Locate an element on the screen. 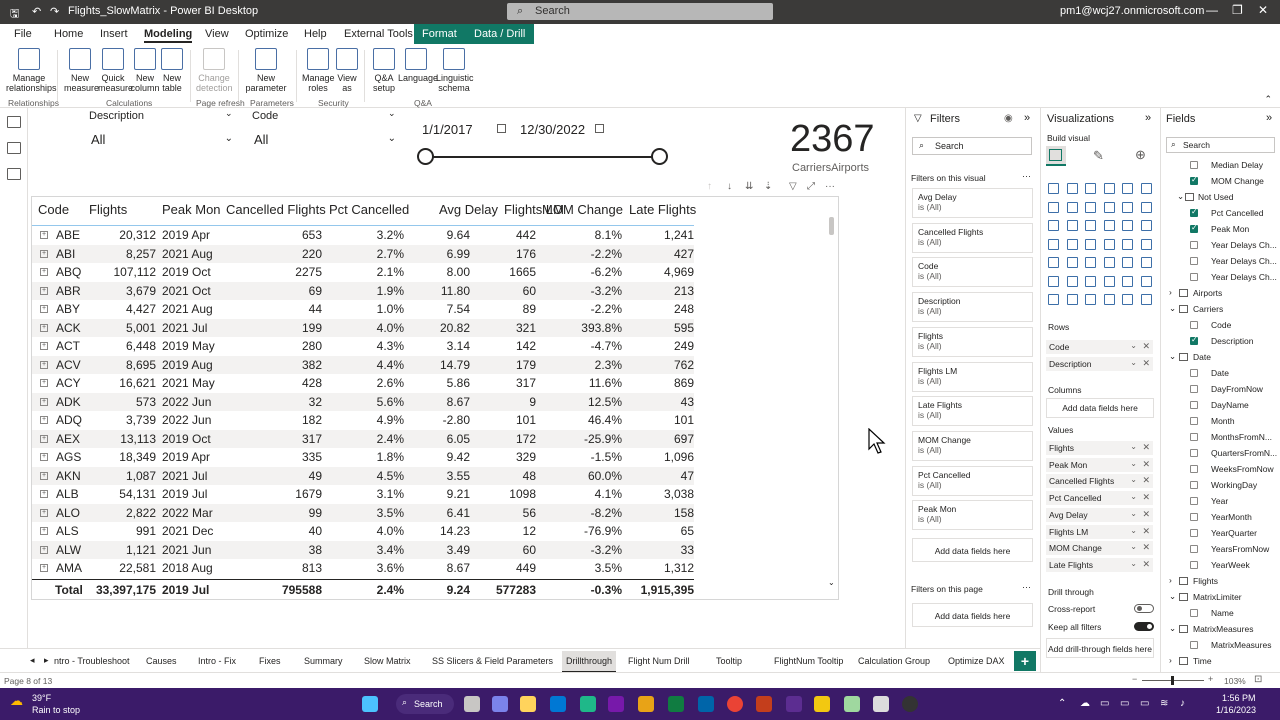  calendar-icon is located at coordinates (501, 128).